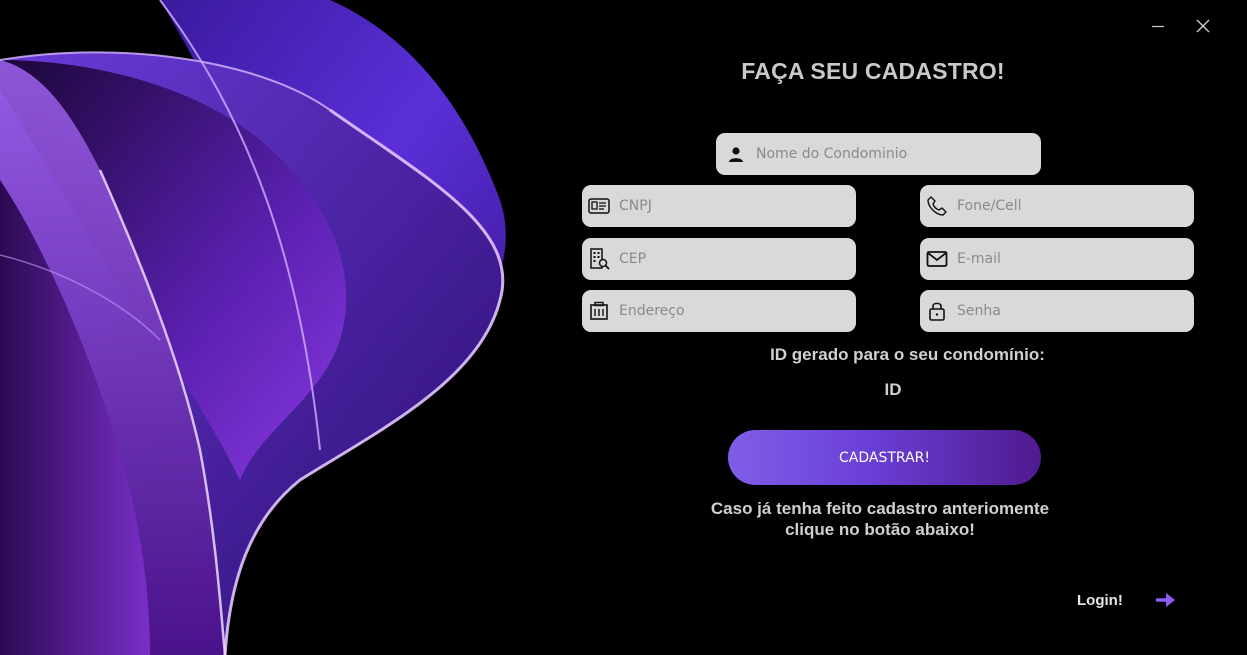 The image size is (1247, 655). What do you see at coordinates (1100, 600) in the screenshot?
I see `login-label: Login!` at bounding box center [1100, 600].